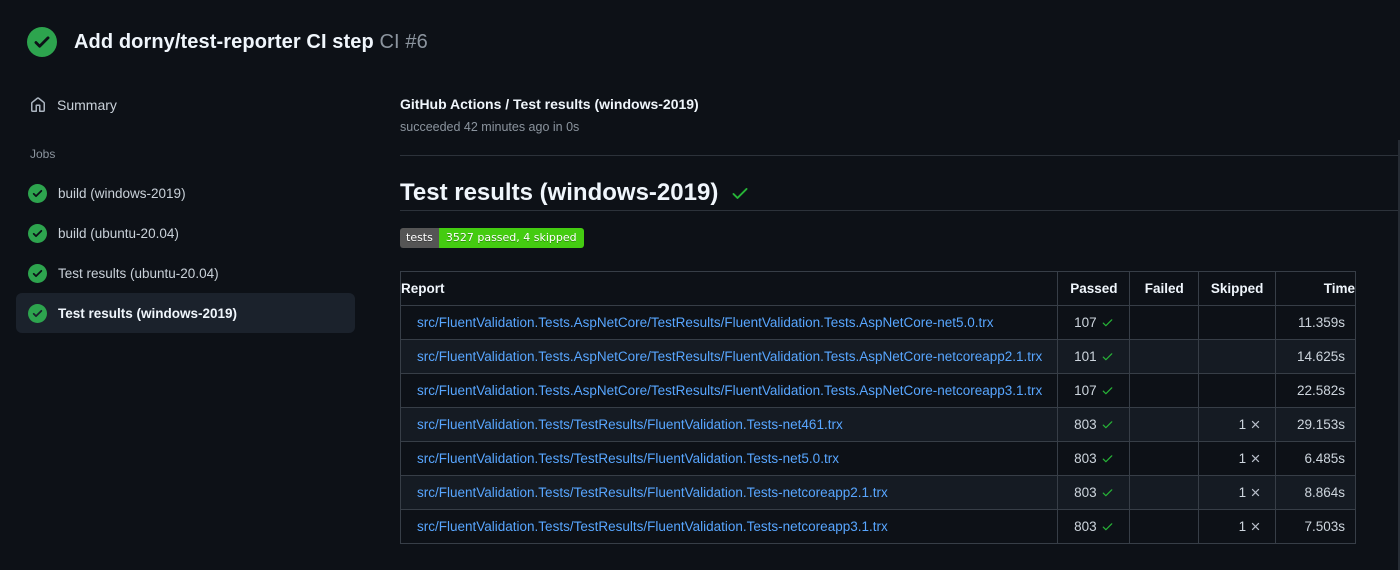  I want to click on table-header-row: Report Passed Failed Skipped Time, so click(877, 288).